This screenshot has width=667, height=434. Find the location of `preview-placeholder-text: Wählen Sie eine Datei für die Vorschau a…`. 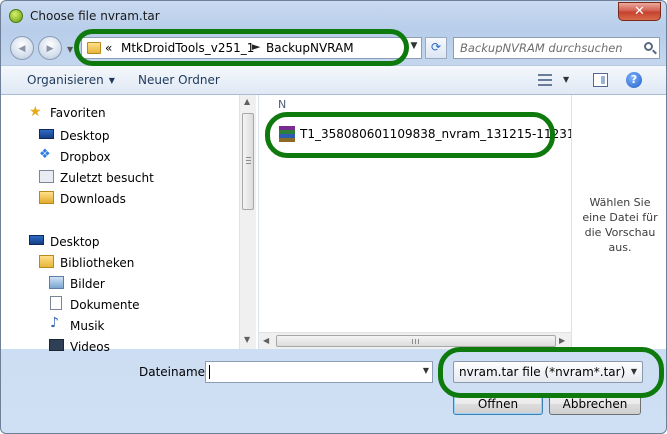

preview-placeholder-text: Wählen Sie eine Datei für die Vorschau a… is located at coordinates (620, 225).